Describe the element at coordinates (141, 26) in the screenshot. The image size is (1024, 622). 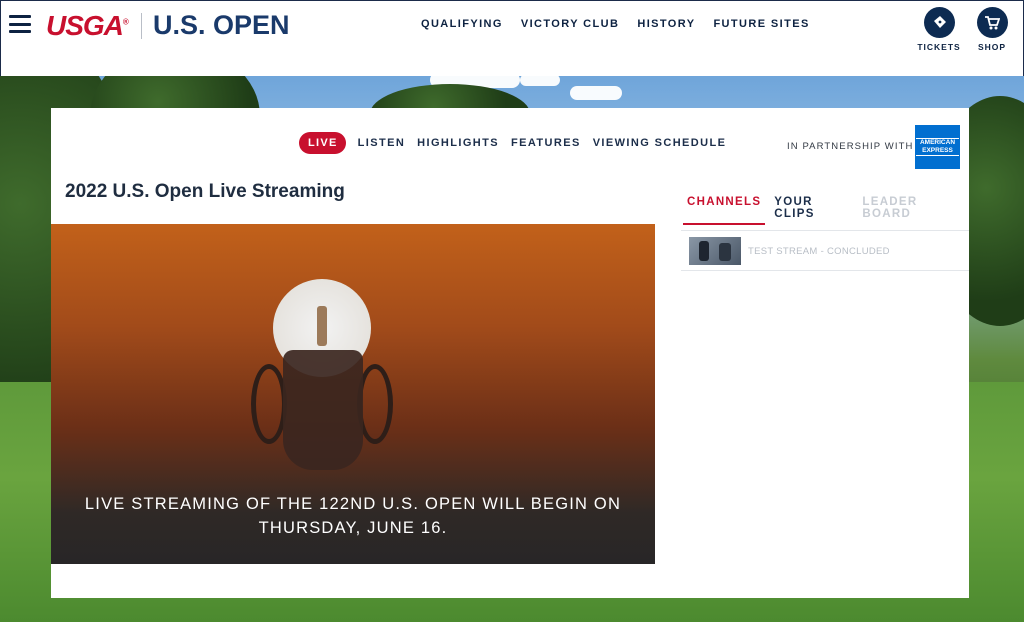
I see `logo-divider` at that location.